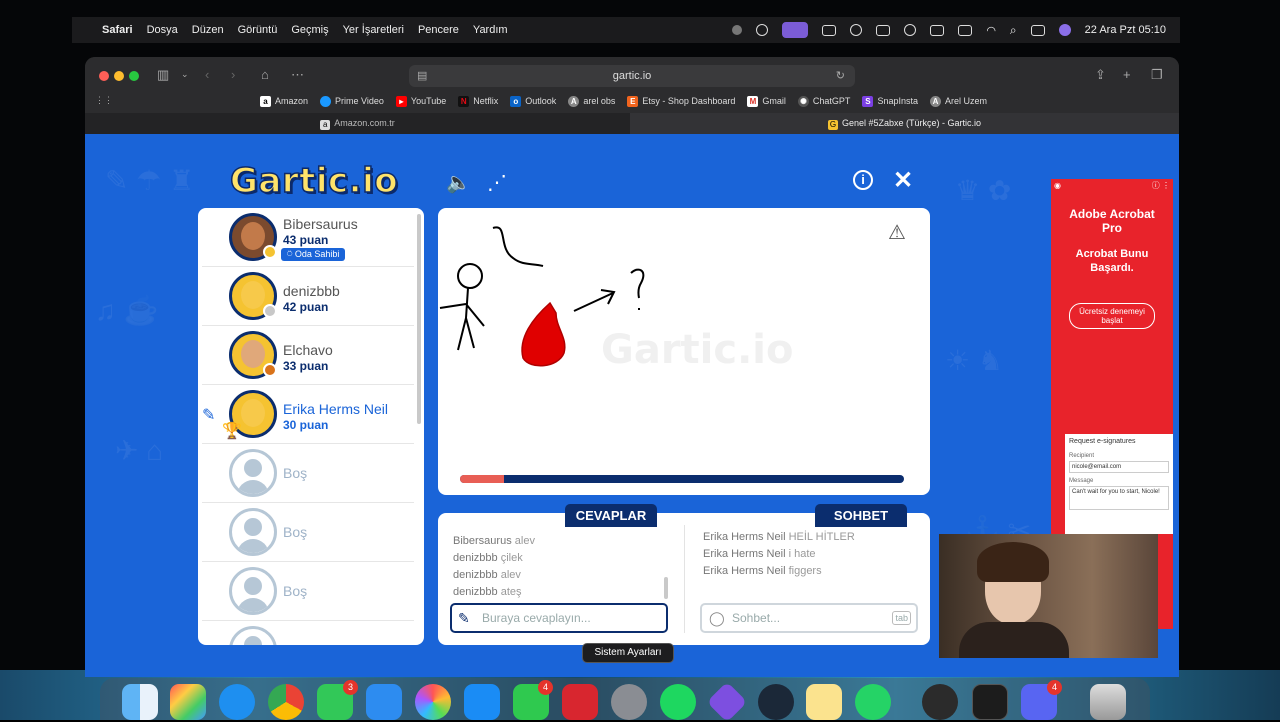 This screenshot has width=1280, height=722. What do you see at coordinates (284, 101) in the screenshot?
I see `bookmark-amazon: a Amazon` at bounding box center [284, 101].